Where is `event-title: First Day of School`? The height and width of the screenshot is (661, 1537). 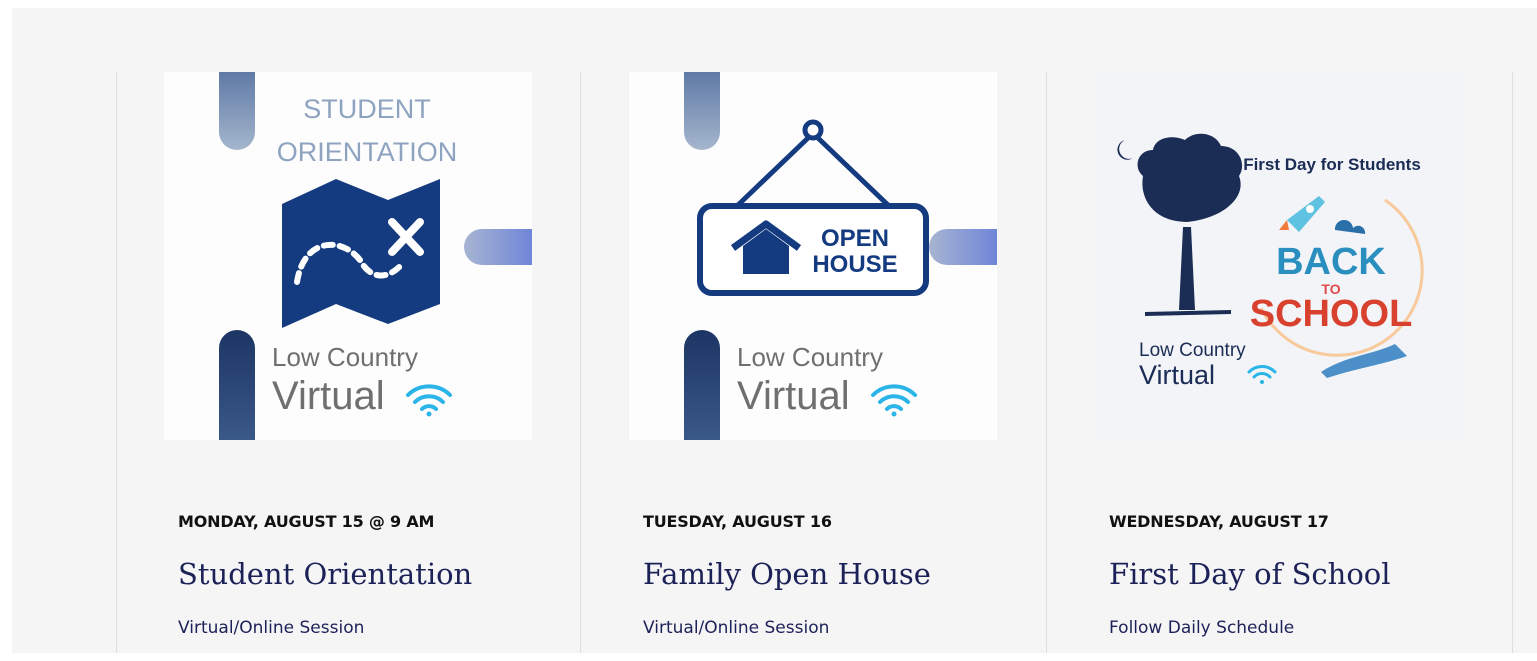
event-title: First Day of School is located at coordinates (1250, 574).